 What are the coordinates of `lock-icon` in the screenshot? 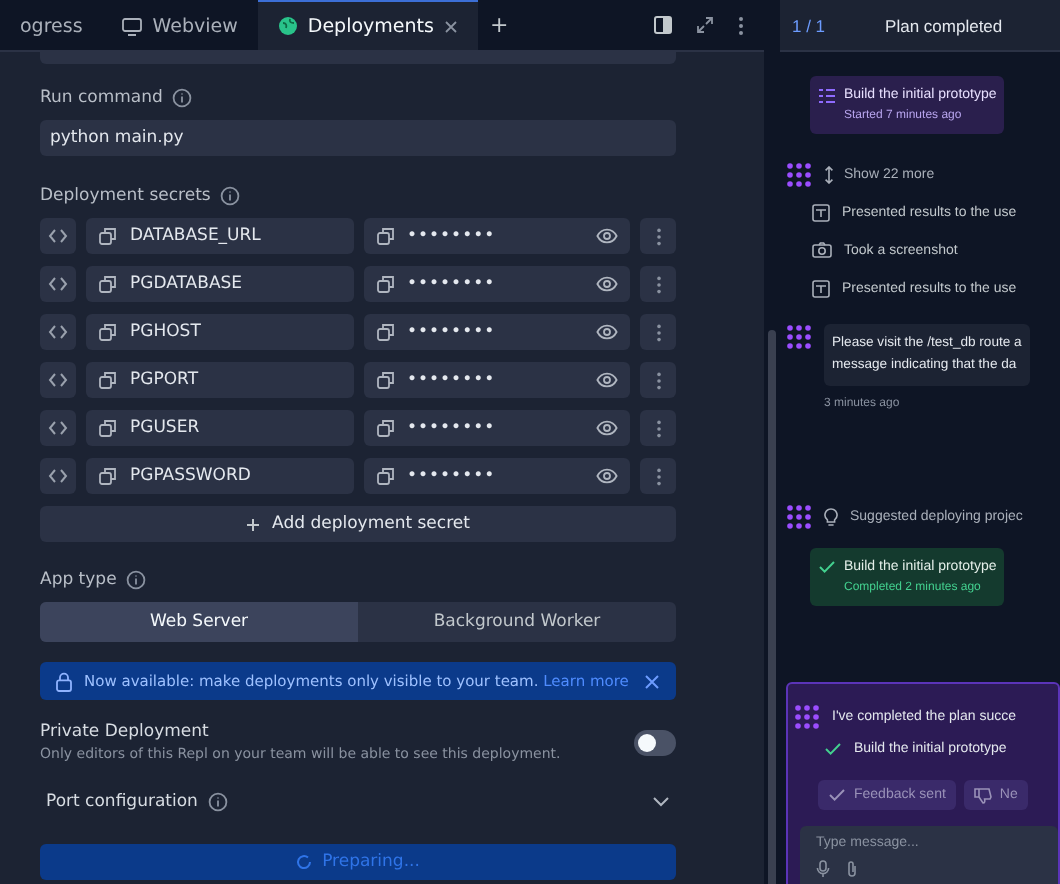 It's located at (64, 681).